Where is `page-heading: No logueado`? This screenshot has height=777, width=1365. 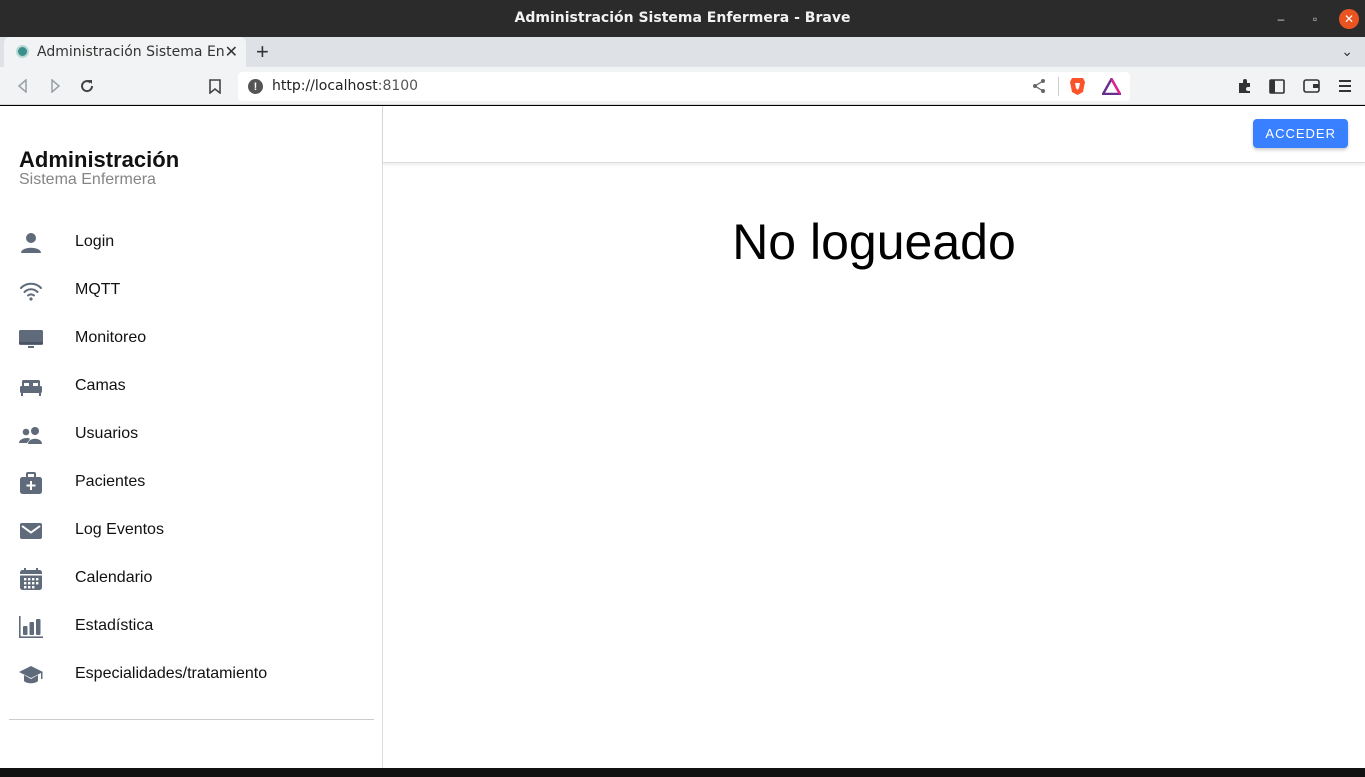
page-heading: No logueado is located at coordinates (874, 242).